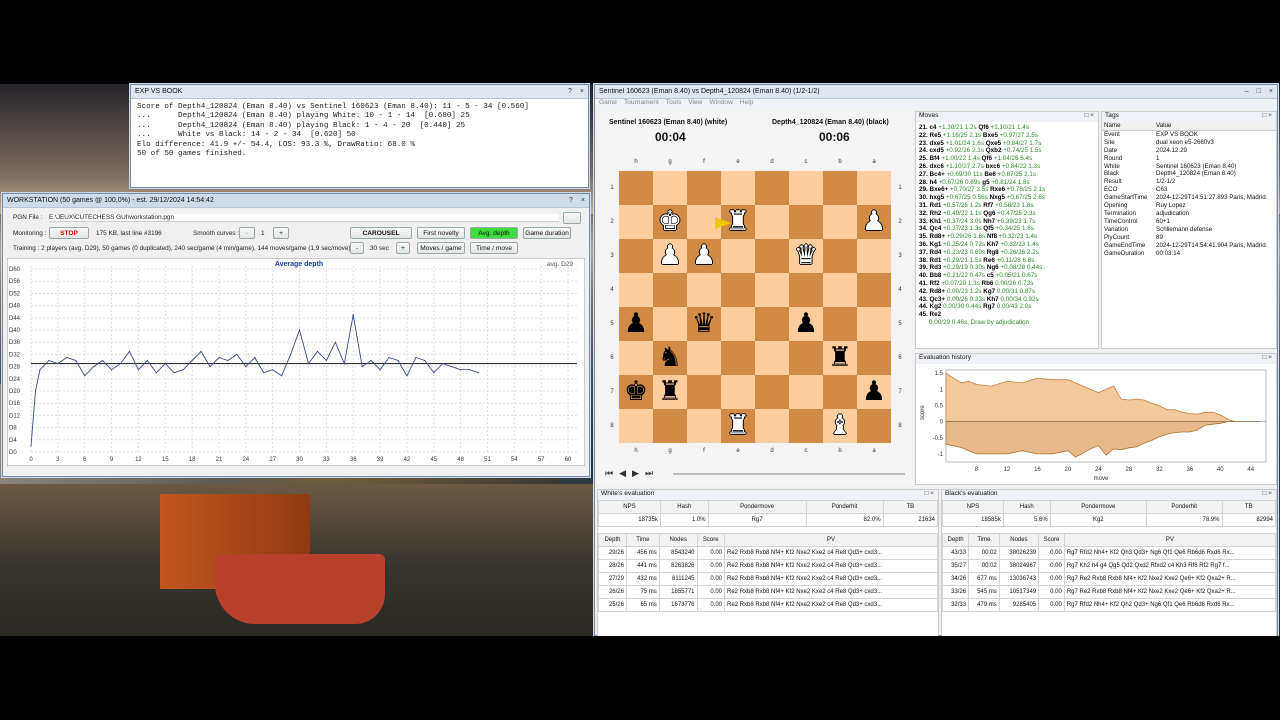 This screenshot has height=720, width=1280. I want to click on black-move: Bxe5, so click(990, 135).